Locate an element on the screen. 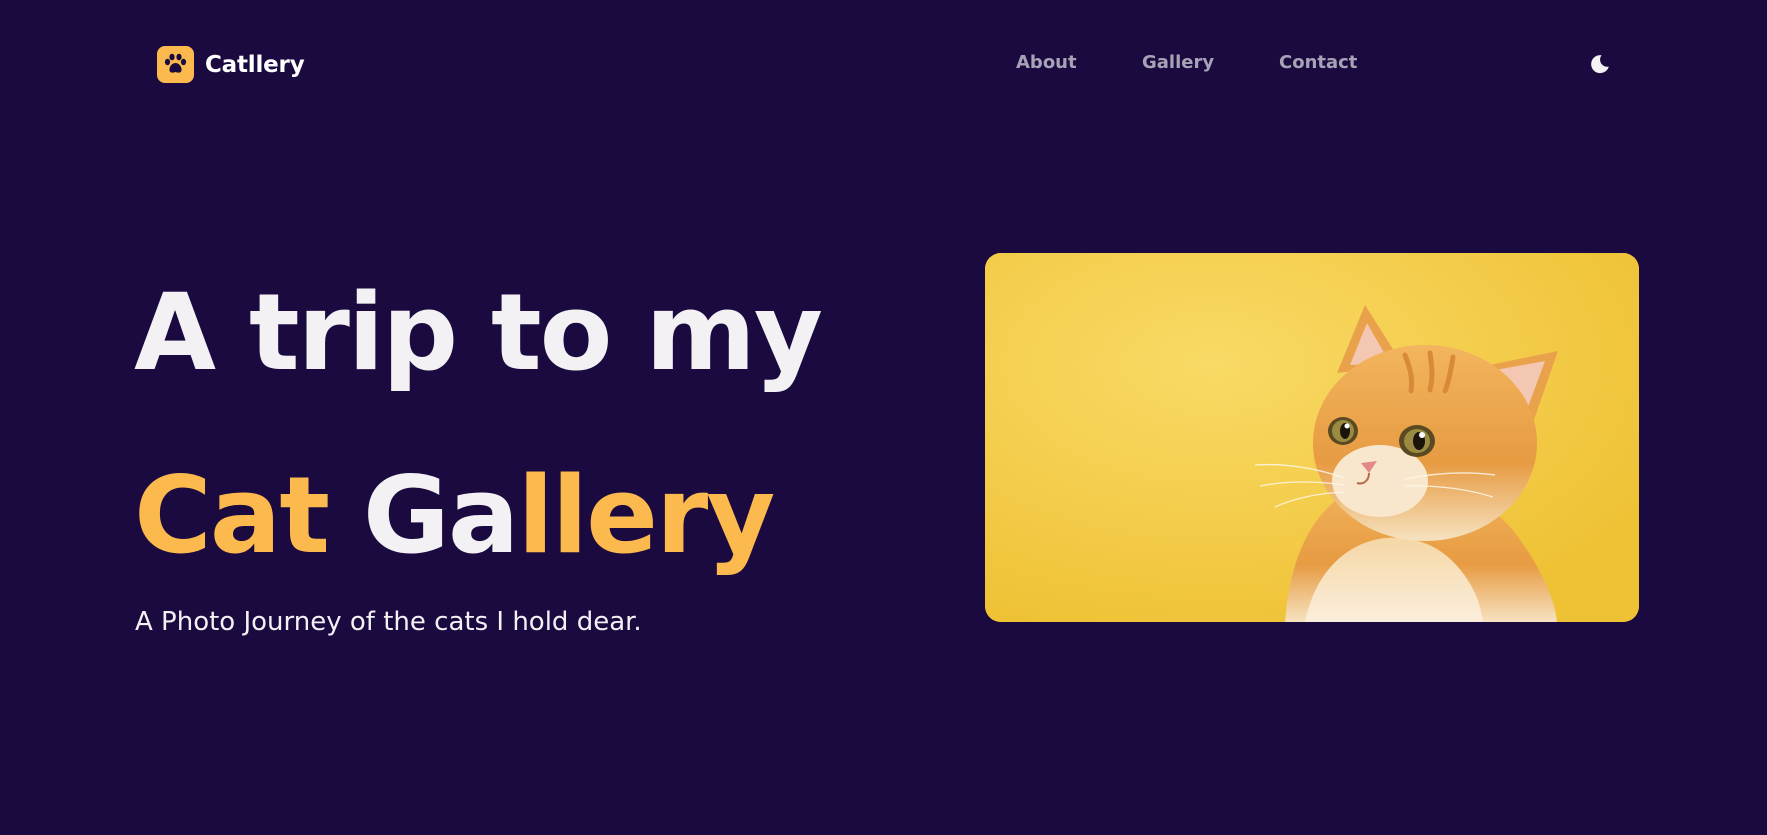  brand-logo-link: Catllery is located at coordinates (231, 64).